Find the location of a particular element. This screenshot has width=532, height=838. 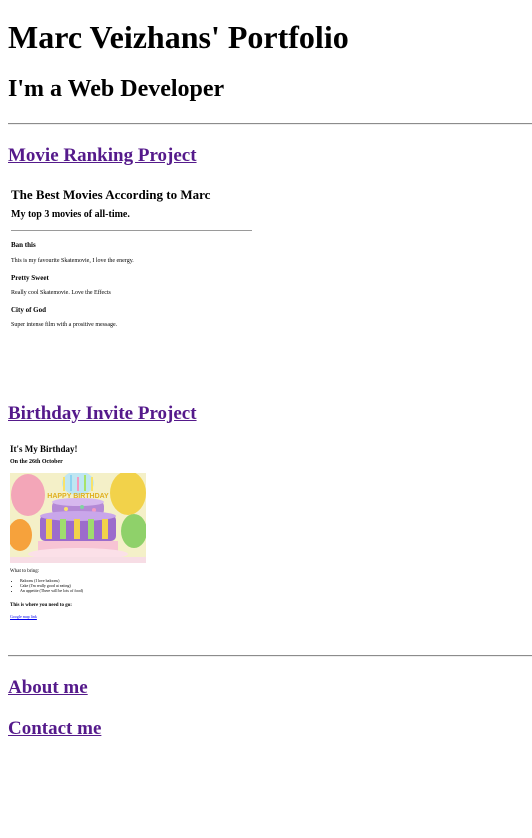

birthday-preview-title: It's My Birthday! is located at coordinates (44, 449).